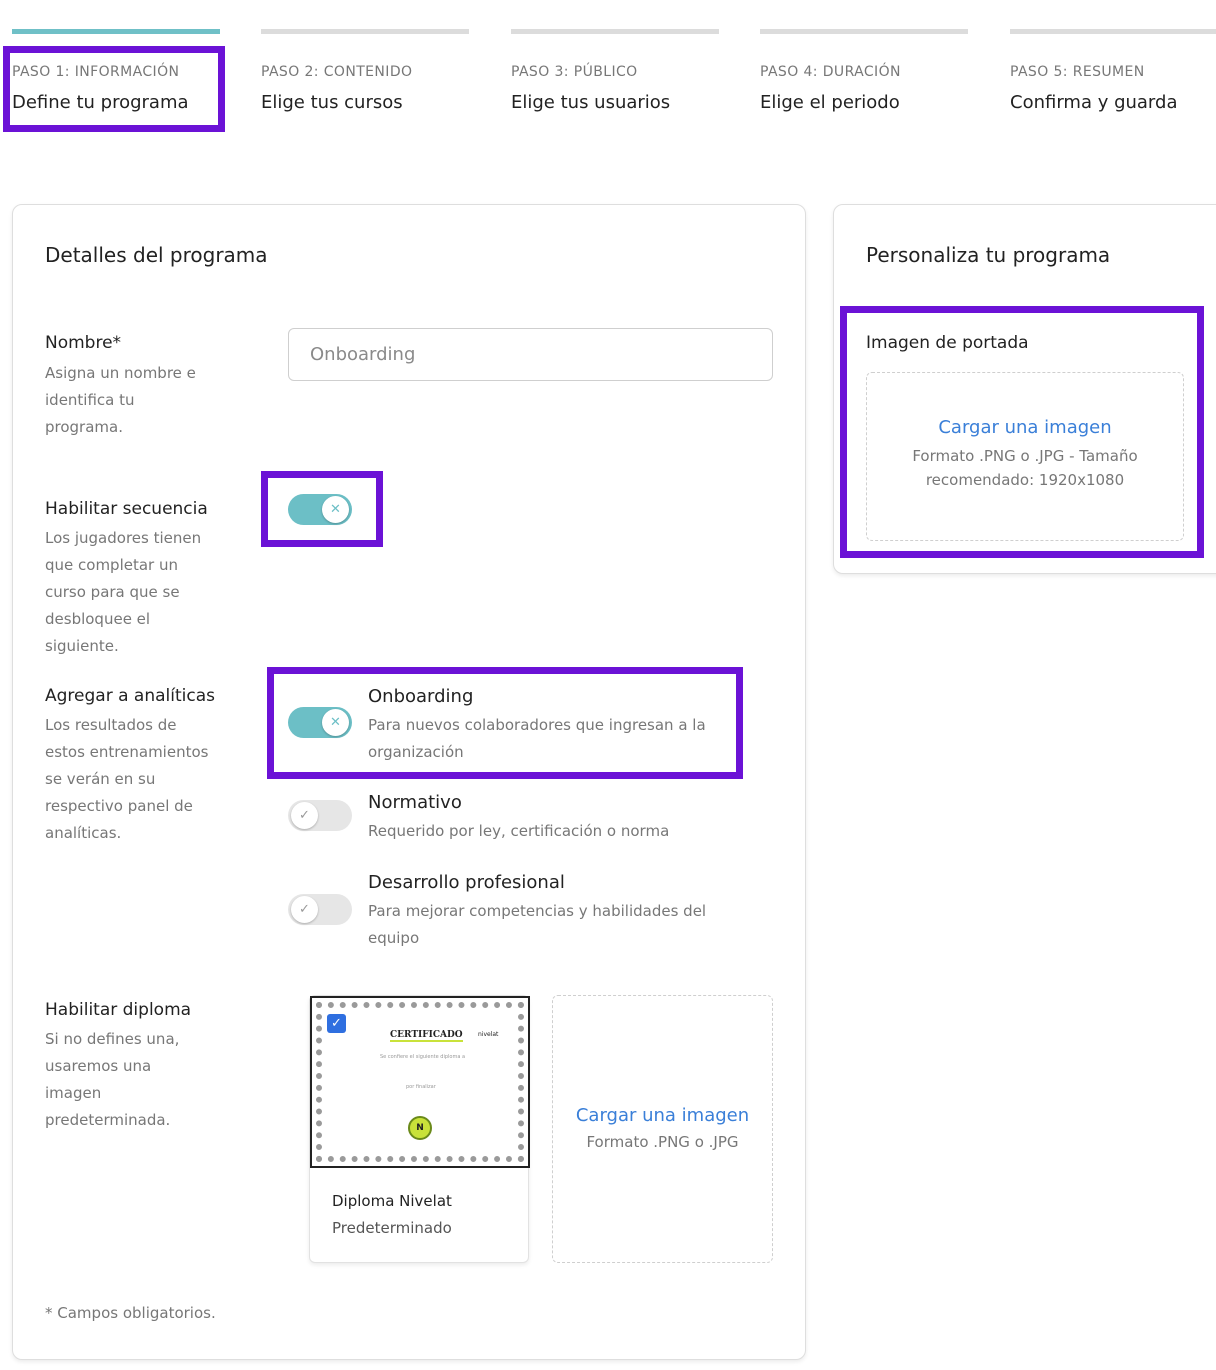 The image size is (1216, 1370). Describe the element at coordinates (505, 723) in the screenshot. I see `highlight-onboarding-option` at that location.